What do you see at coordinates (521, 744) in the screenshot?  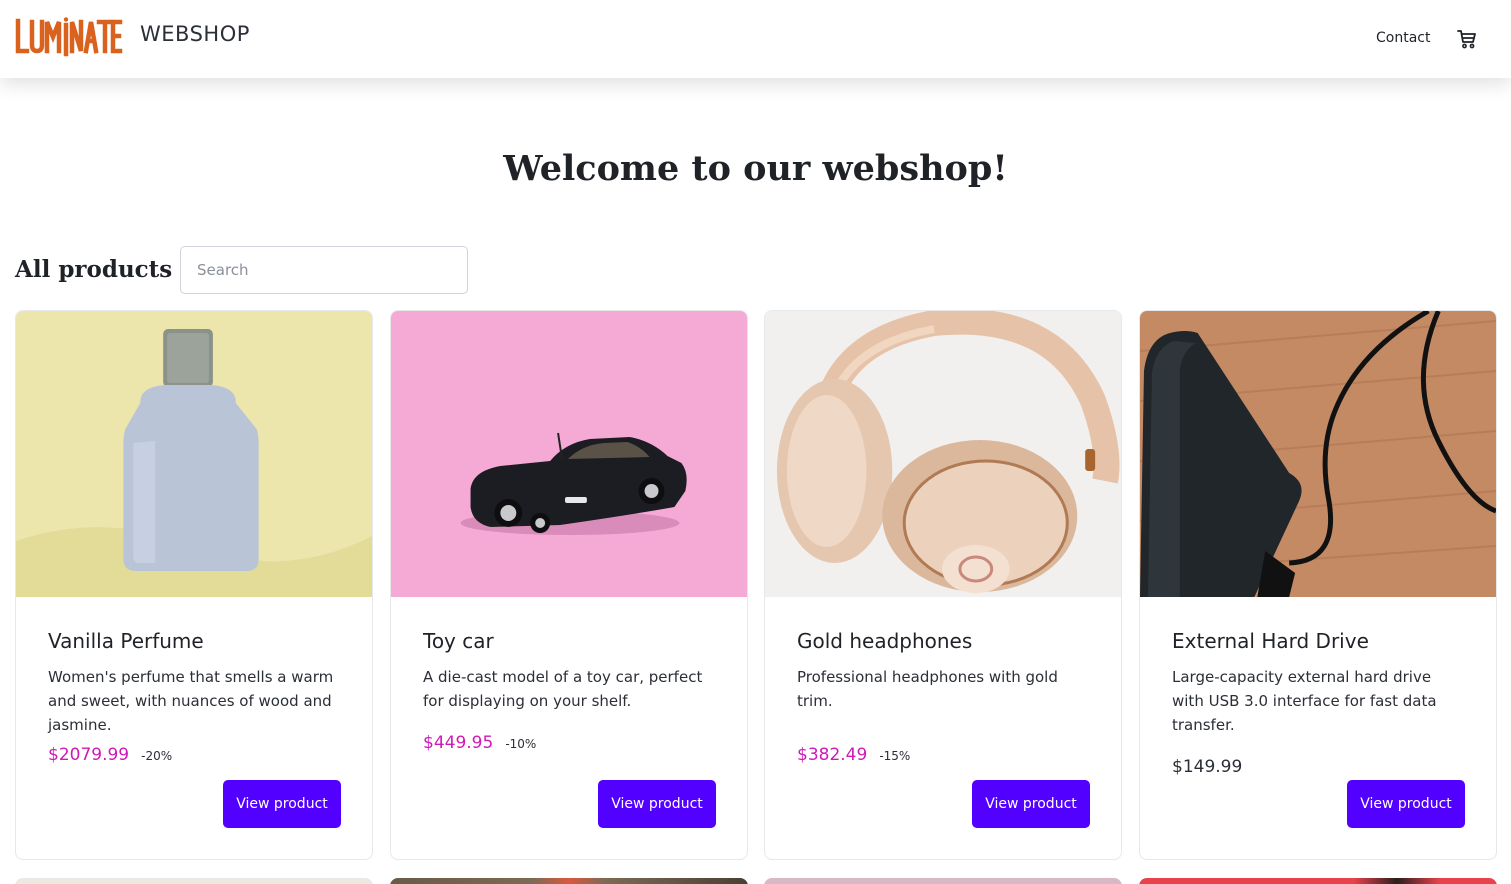 I see `discount-badge: -10%` at bounding box center [521, 744].